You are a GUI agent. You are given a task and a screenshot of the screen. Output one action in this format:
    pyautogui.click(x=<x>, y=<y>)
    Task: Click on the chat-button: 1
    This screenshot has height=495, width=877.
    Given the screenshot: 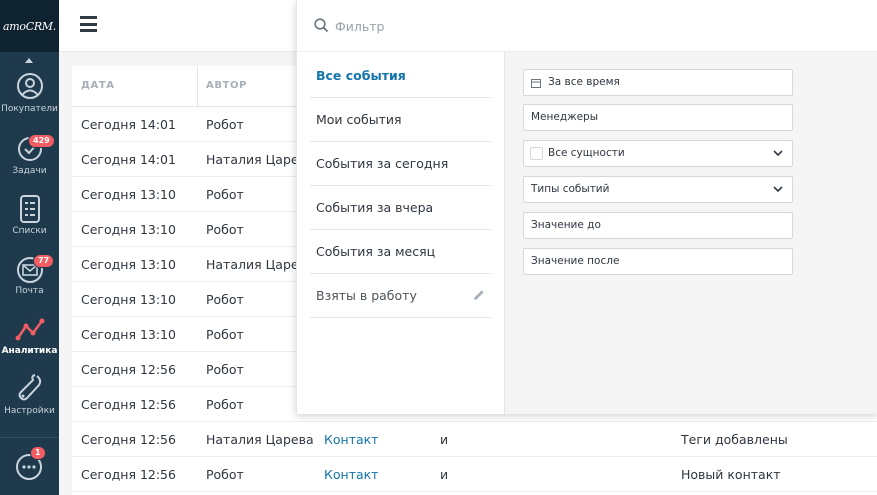 What is the action you would take?
    pyautogui.click(x=30, y=466)
    